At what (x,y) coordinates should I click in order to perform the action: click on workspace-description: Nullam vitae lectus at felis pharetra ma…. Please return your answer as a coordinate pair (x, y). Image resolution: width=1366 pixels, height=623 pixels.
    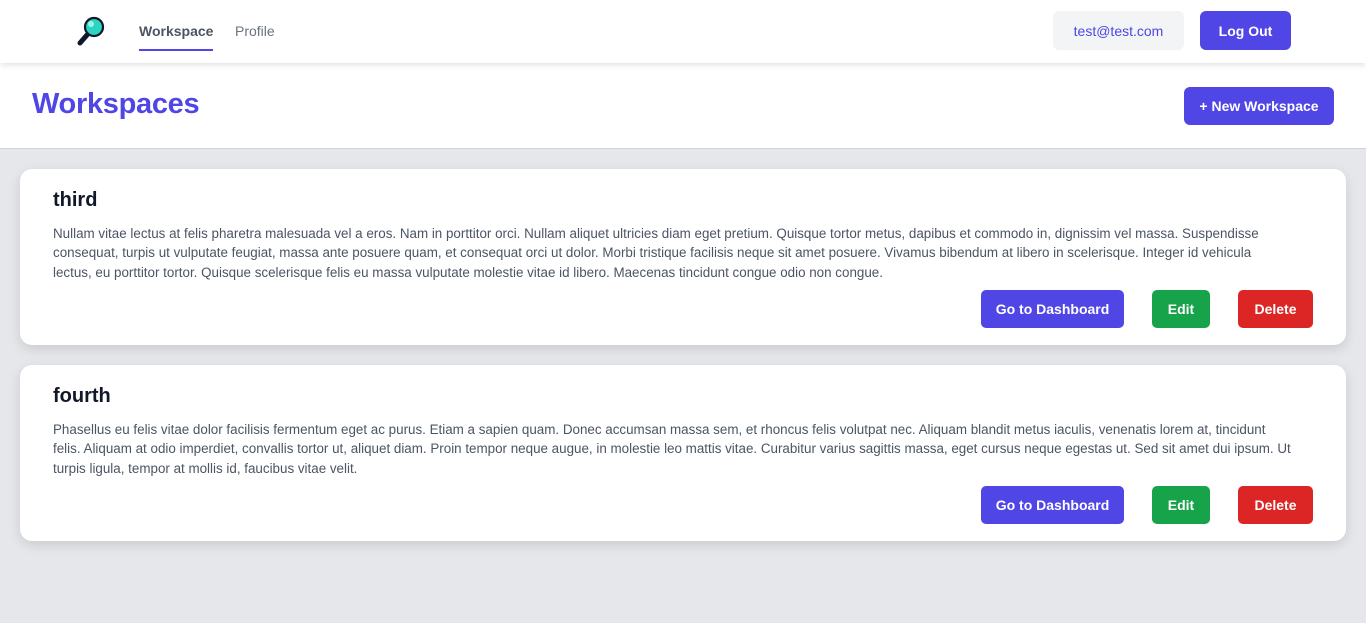
    Looking at the image, I should click on (656, 253).